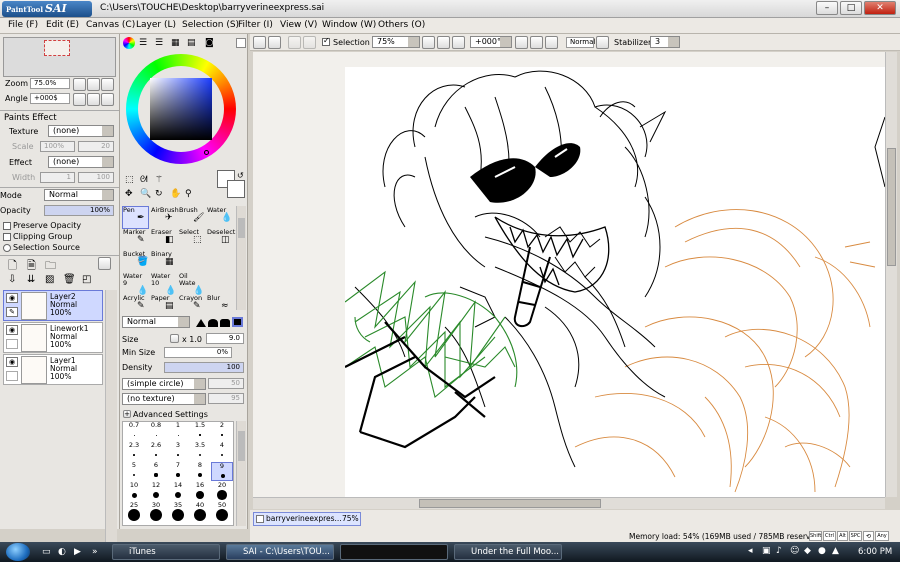  What do you see at coordinates (551, 42) in the screenshot?
I see `toolbar-rotate-reset` at bounding box center [551, 42].